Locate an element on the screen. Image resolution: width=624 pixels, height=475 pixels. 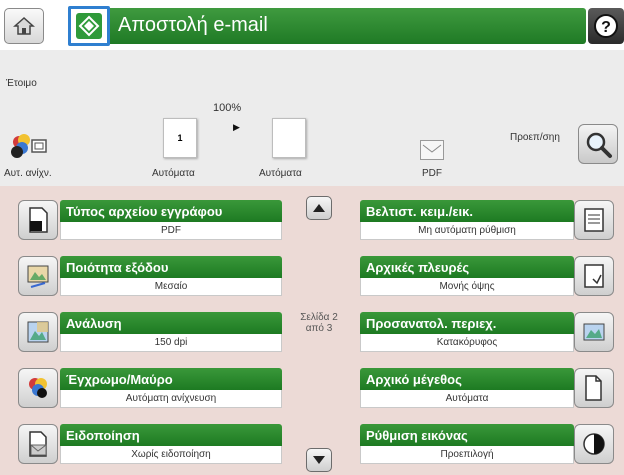
help-icon: ? is located at coordinates (606, 26).